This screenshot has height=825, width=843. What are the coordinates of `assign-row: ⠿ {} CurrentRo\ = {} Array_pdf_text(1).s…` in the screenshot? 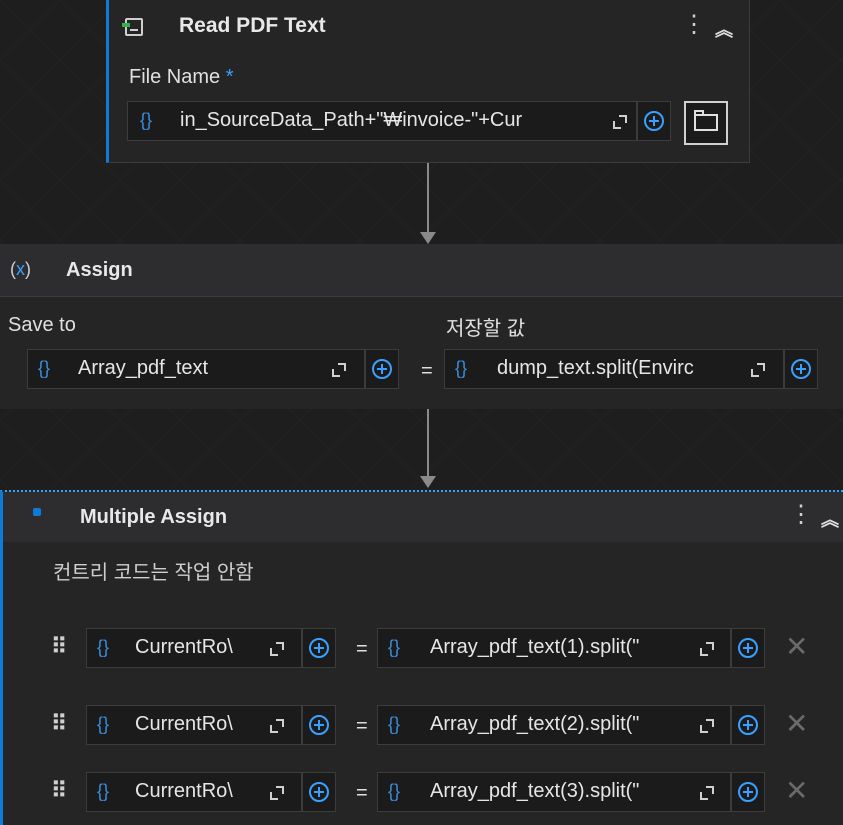 It's located at (423, 649).